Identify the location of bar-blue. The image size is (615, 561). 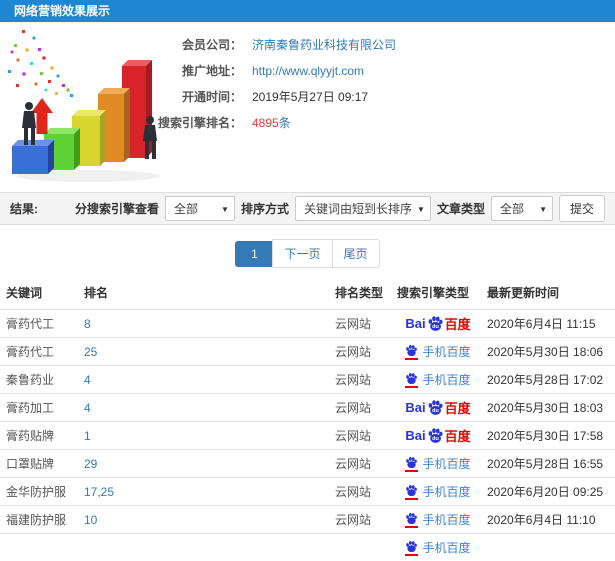
(33, 157).